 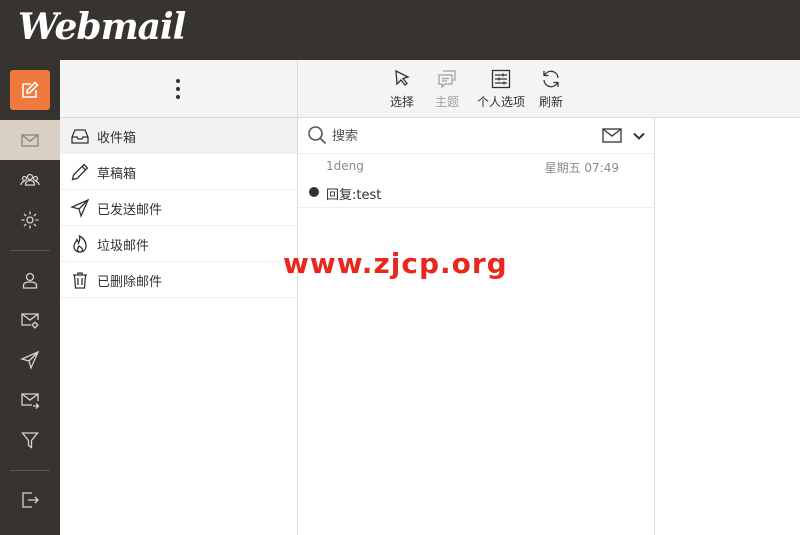 What do you see at coordinates (102, 27) in the screenshot?
I see `webmail-logo: Webmail` at bounding box center [102, 27].